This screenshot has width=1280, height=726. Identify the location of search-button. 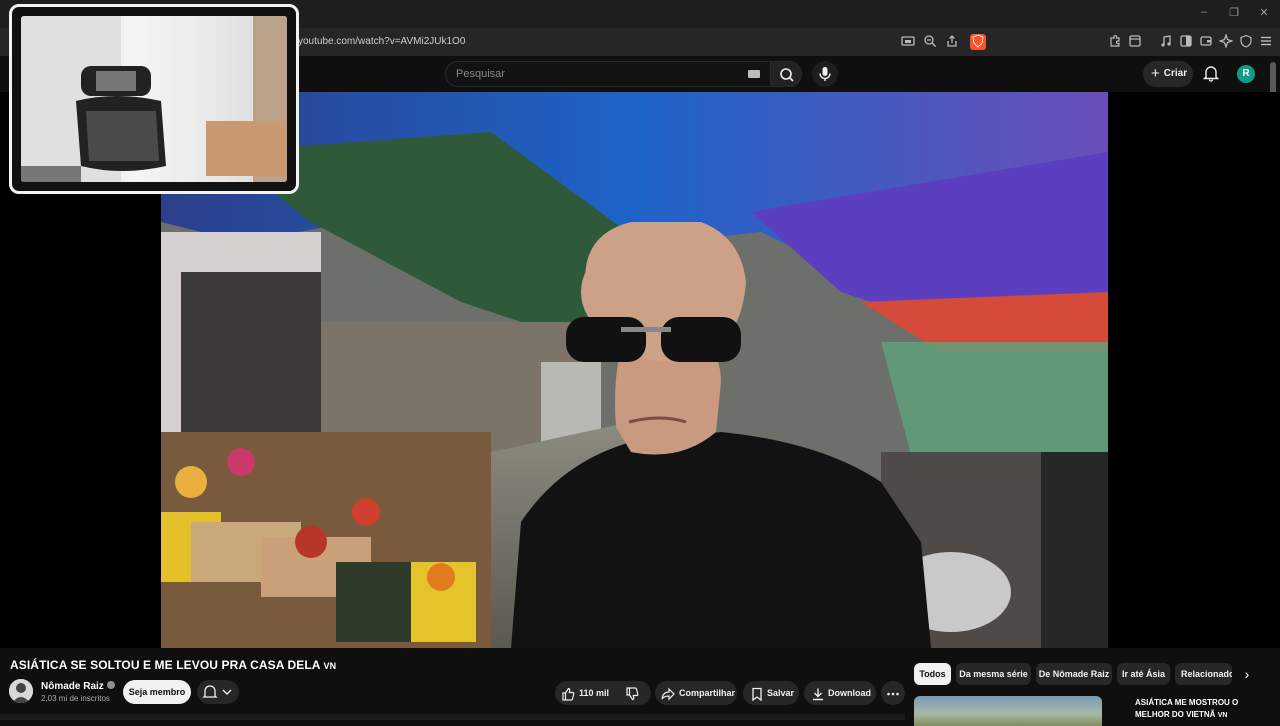
(786, 74).